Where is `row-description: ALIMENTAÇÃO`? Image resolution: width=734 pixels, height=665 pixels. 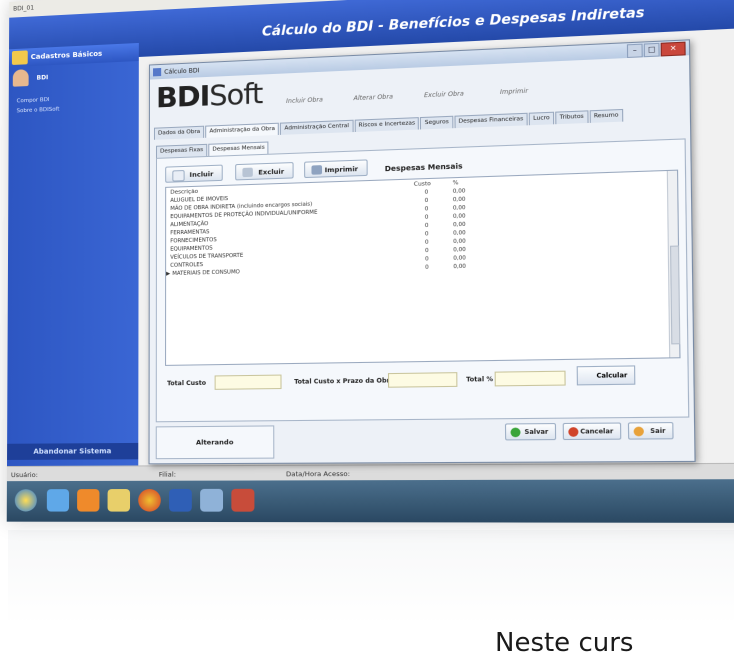
row-description: ALIMENTAÇÃO is located at coordinates (189, 225).